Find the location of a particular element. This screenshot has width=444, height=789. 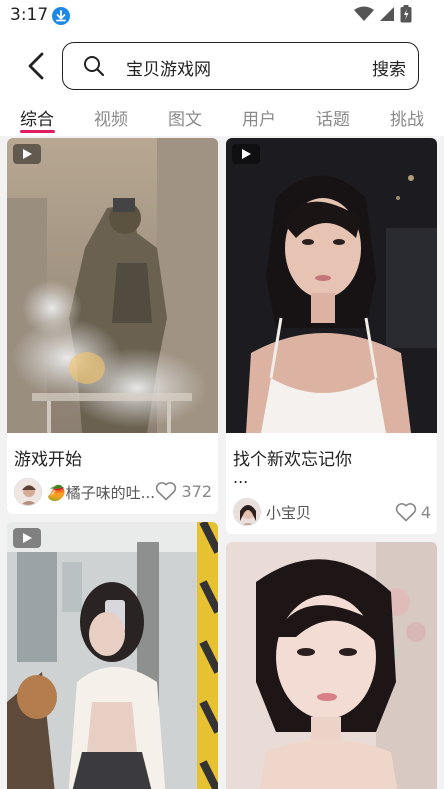

battery-icon is located at coordinates (406, 16).